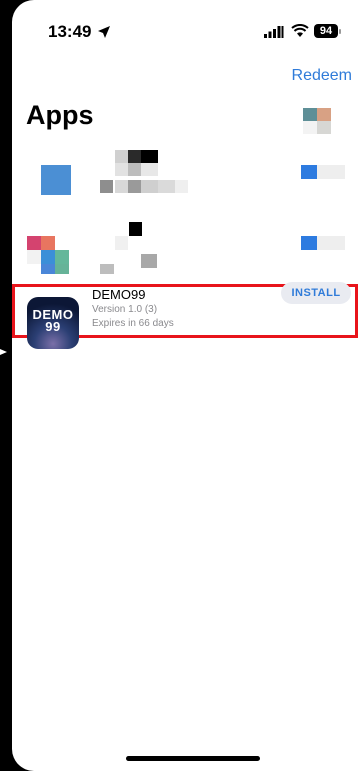  Describe the element at coordinates (133, 323) in the screenshot. I see `app-expiry: Expires in 66 days` at that location.